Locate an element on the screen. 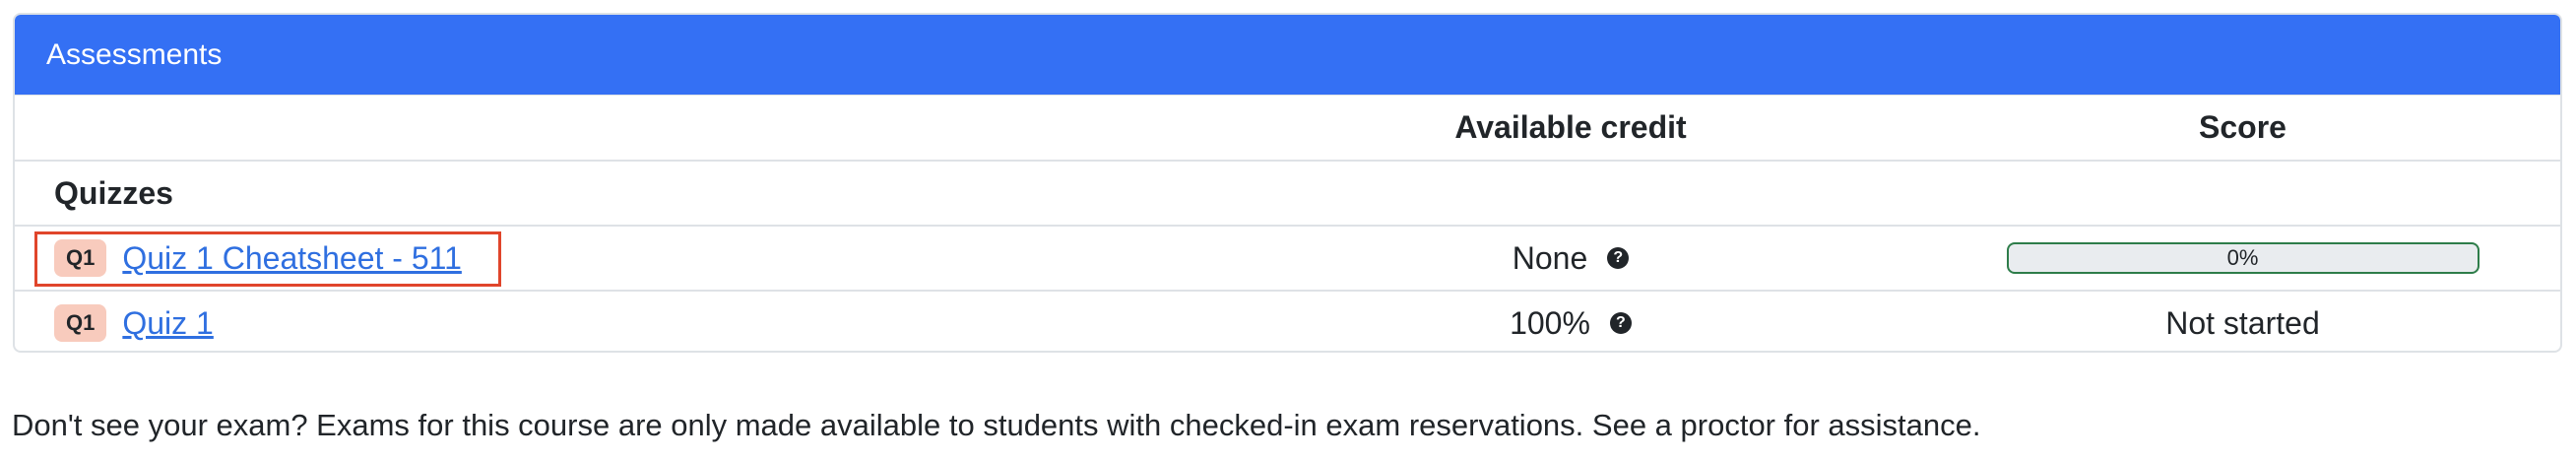 The width and height of the screenshot is (2576, 461). table-header-row: Available credit Score is located at coordinates (1287, 127).